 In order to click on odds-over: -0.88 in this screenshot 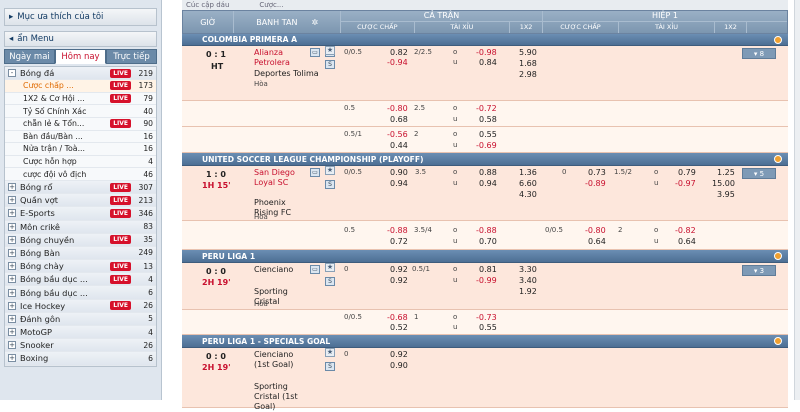, I will do `click(486, 230)`.